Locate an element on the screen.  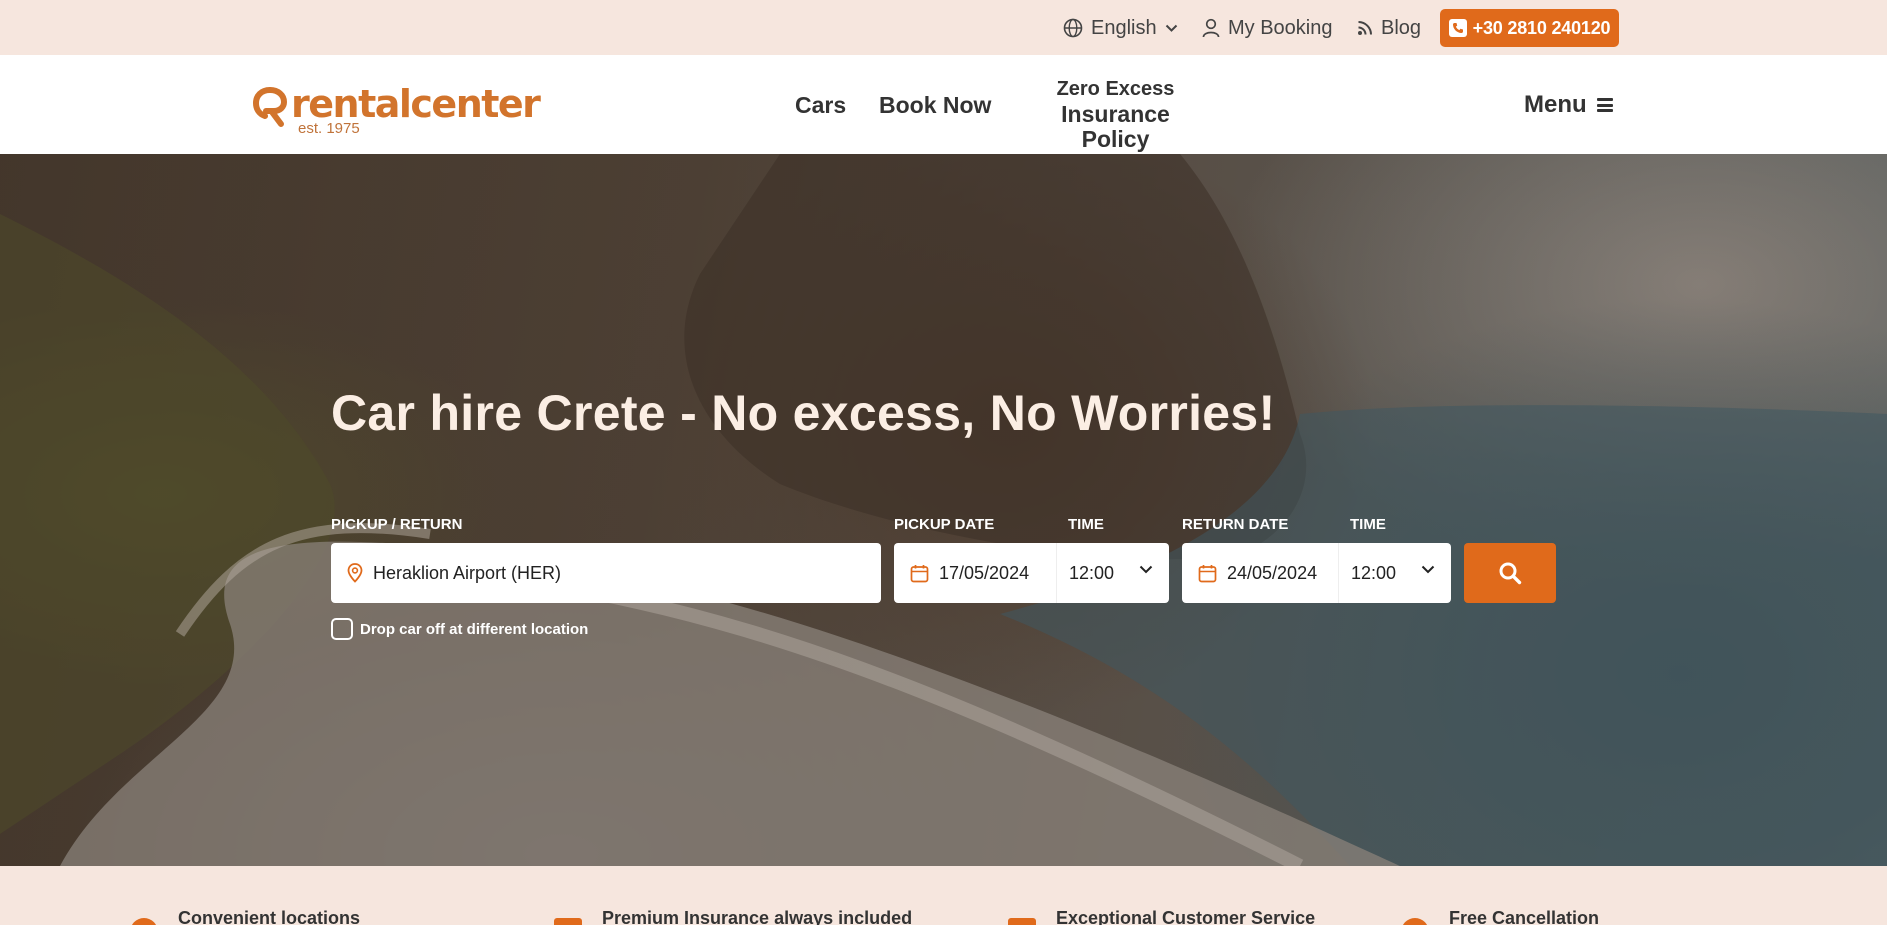
nav-book-now: Book Now is located at coordinates (935, 105).